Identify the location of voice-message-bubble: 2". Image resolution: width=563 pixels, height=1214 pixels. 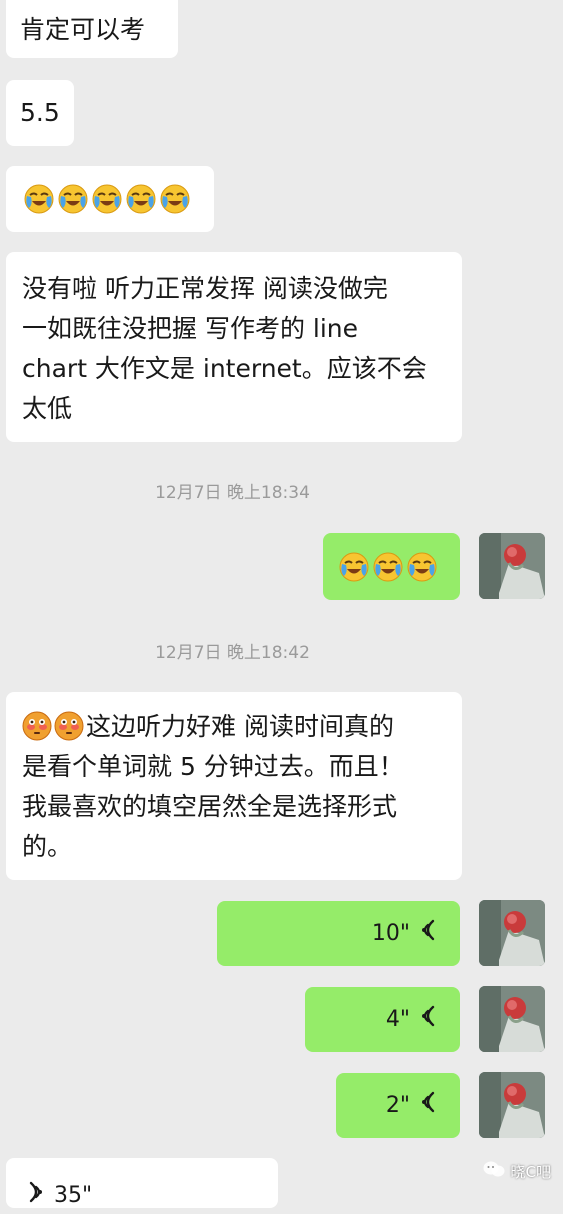
(398, 1105).